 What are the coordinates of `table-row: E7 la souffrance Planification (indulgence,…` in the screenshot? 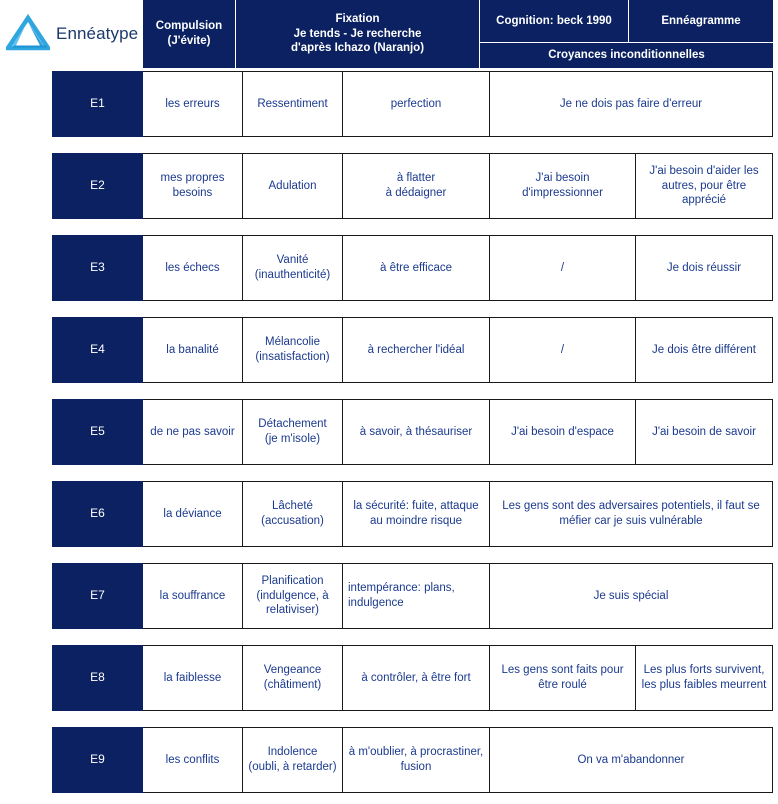 It's located at (412, 596).